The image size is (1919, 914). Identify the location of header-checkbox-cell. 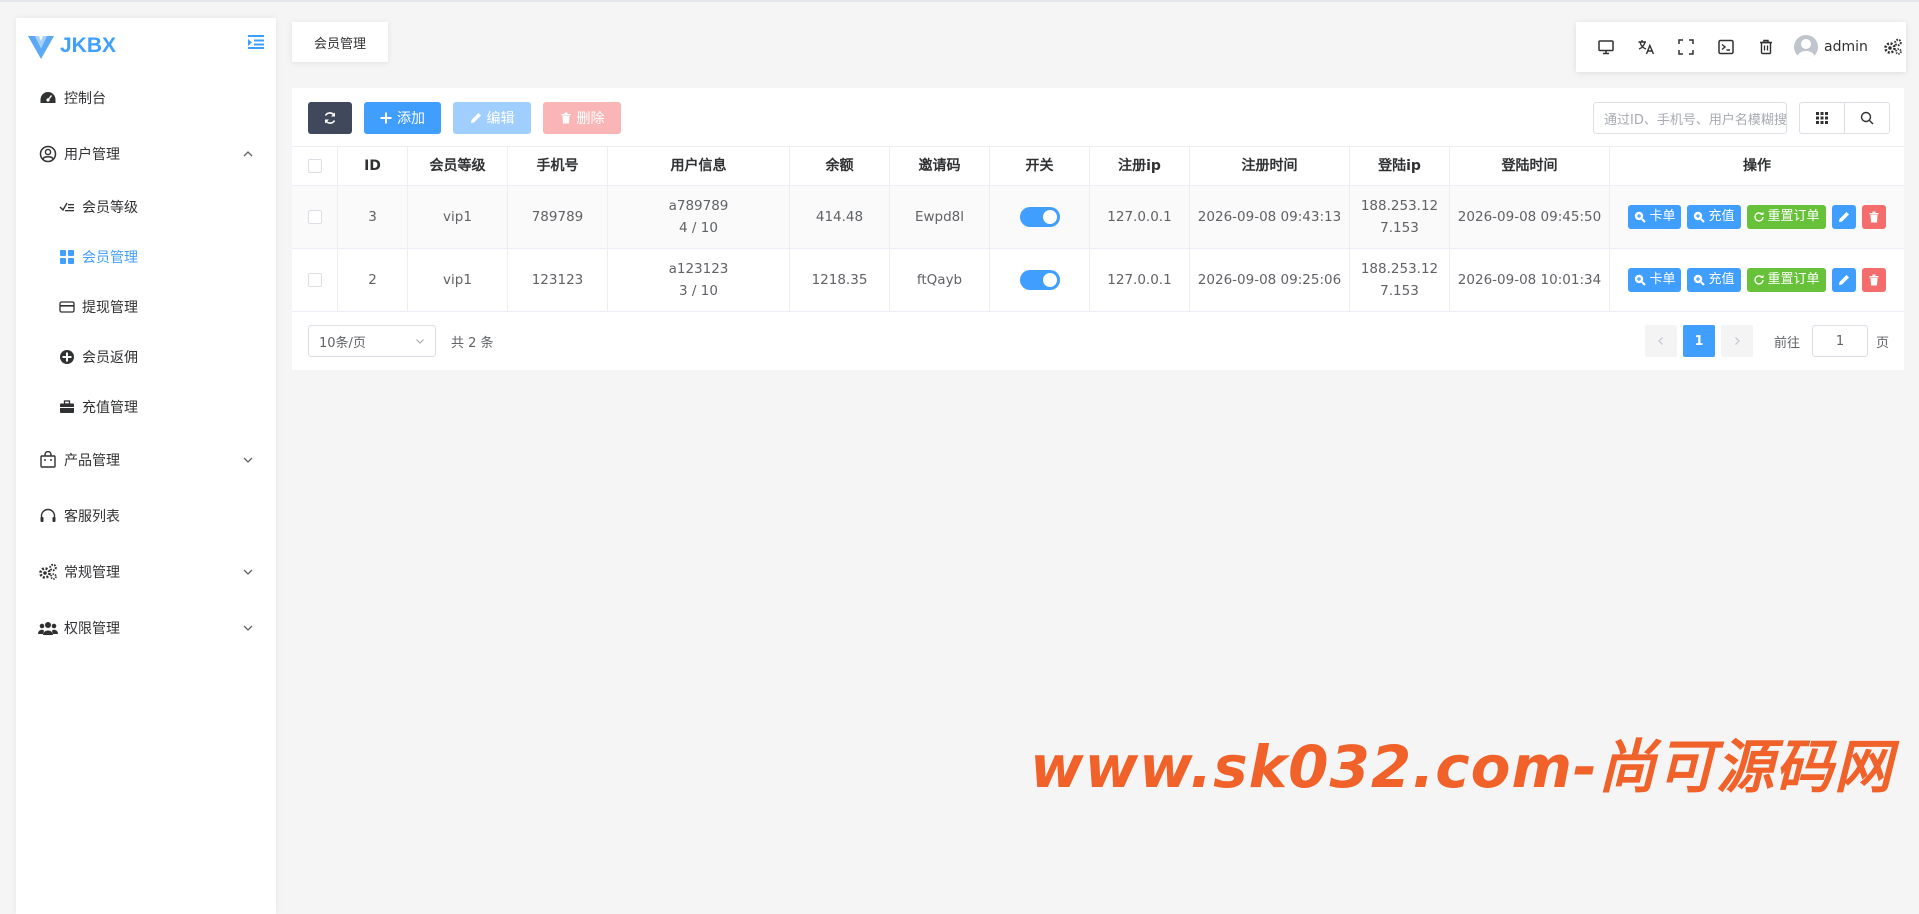
(315, 166).